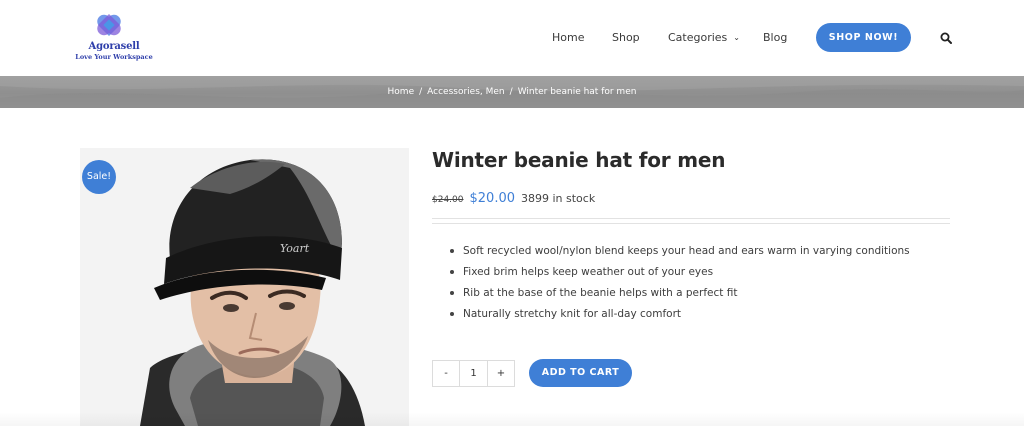  Describe the element at coordinates (568, 37) in the screenshot. I see `nav-home: Home` at that location.